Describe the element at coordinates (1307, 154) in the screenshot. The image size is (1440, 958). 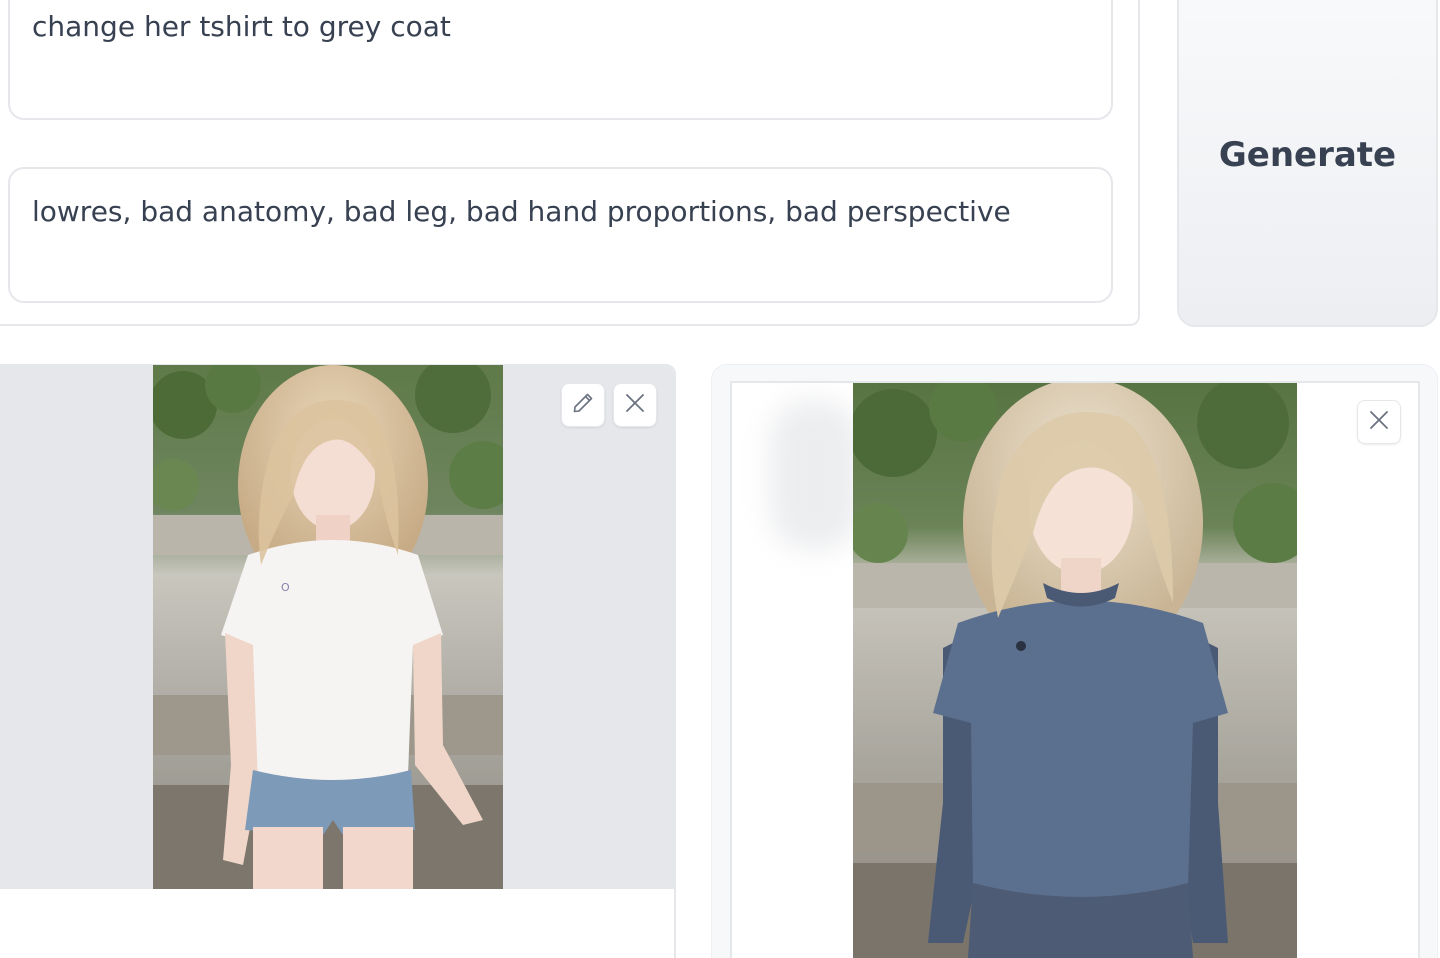
I see `generate-button-label: Generate` at that location.